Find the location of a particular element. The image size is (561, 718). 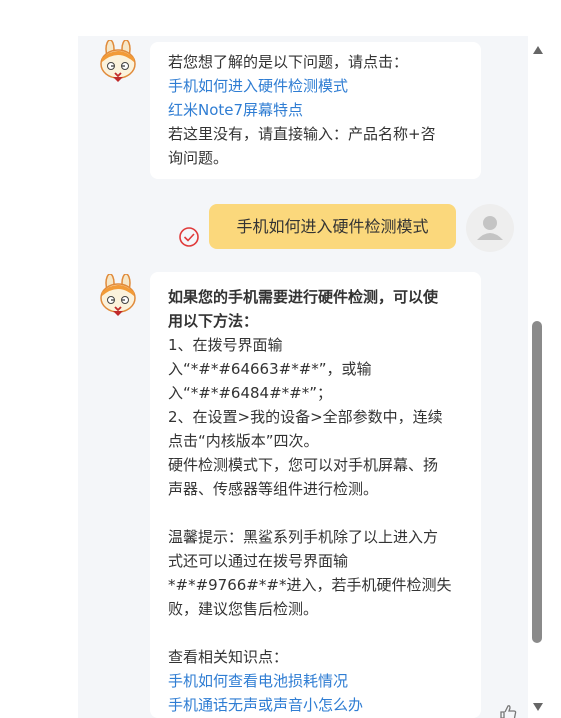

message-text: 温馨提示：黑鲨系列手机除了以上进入方 is located at coordinates (303, 537).